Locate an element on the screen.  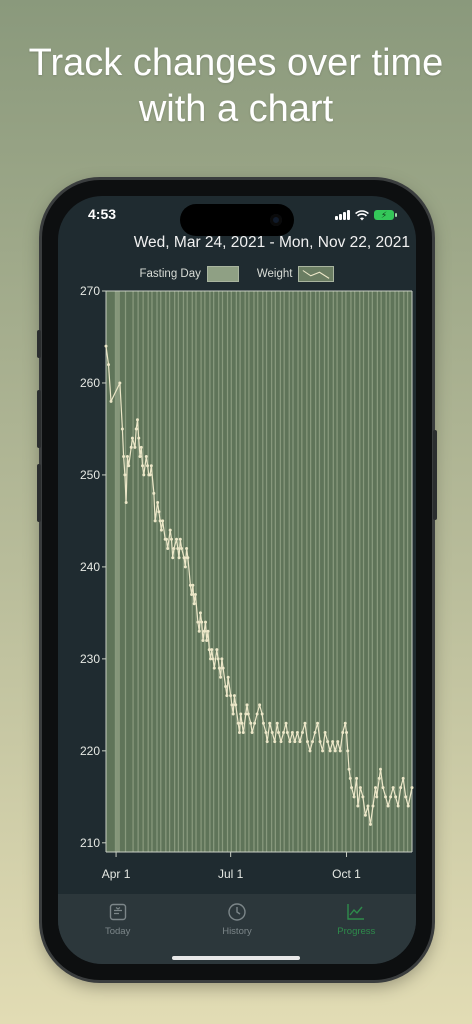
tab-today: Today is located at coordinates (118, 919).